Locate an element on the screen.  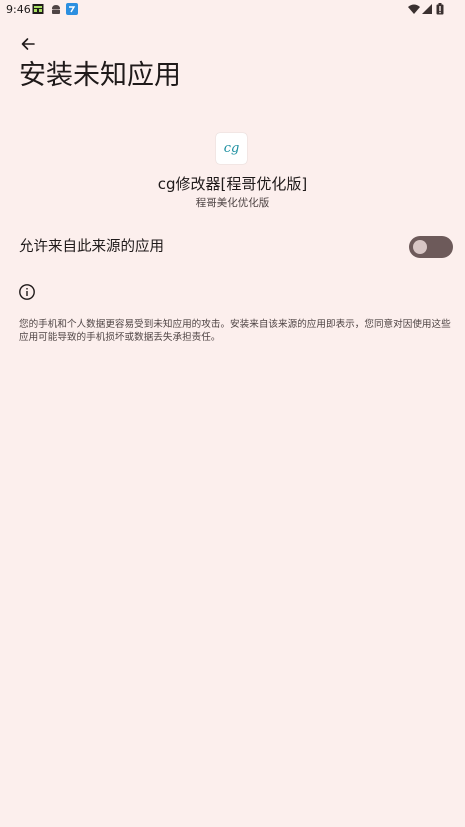
back-arrow-icon is located at coordinates (28, 44).